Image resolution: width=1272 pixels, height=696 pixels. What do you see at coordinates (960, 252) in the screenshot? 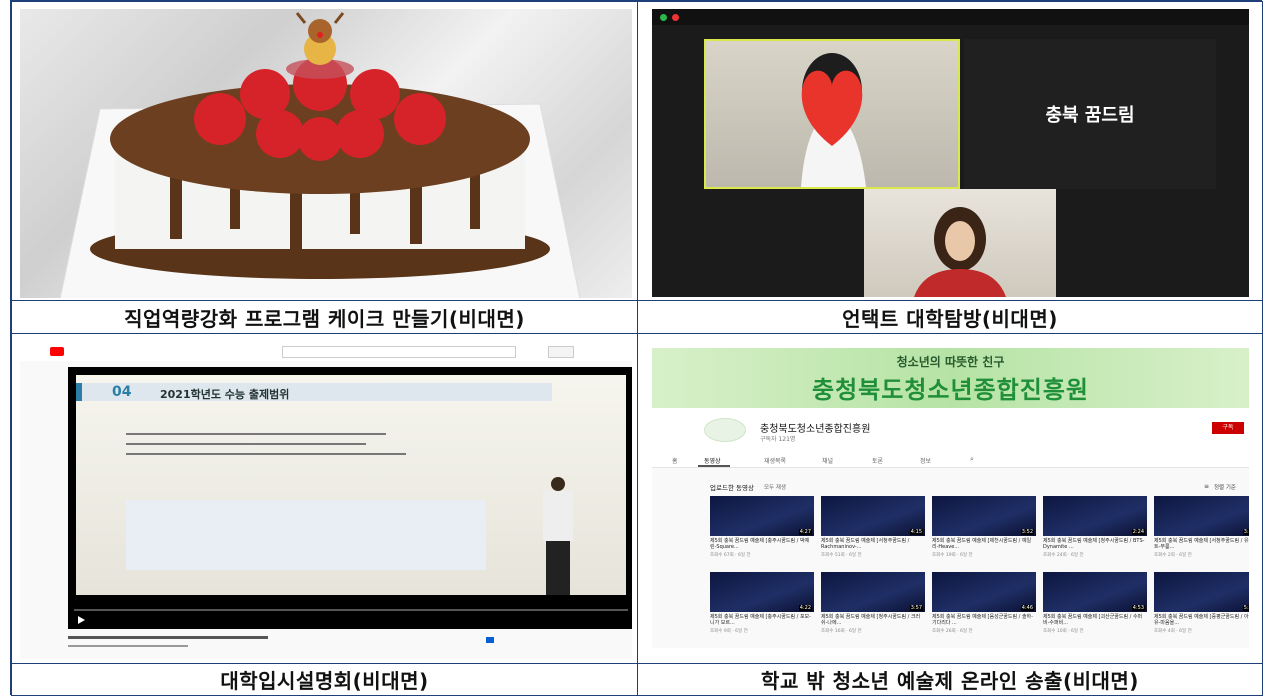
I see `student-image` at bounding box center [960, 252].